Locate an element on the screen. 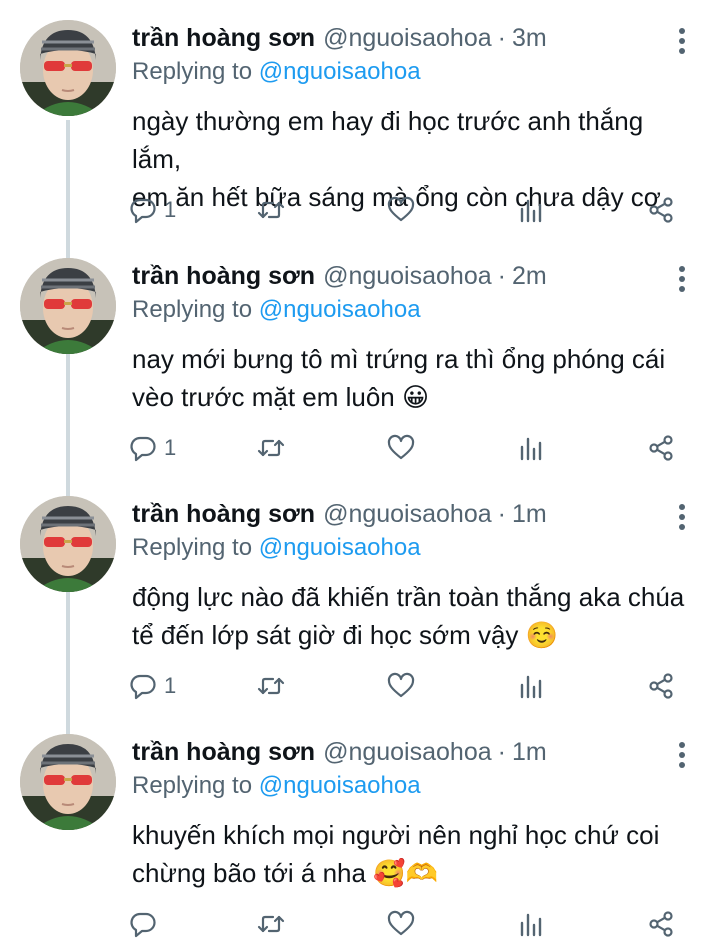  reply-button is located at coordinates (146, 924).